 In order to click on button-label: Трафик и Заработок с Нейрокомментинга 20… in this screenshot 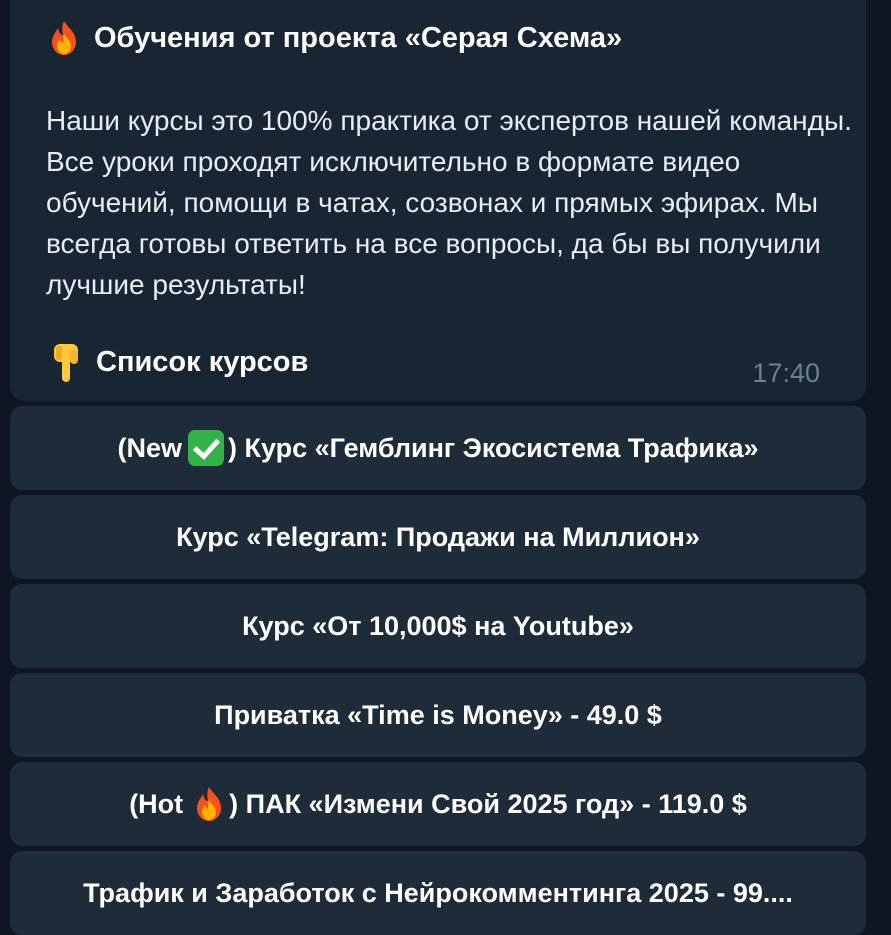, I will do `click(438, 892)`.